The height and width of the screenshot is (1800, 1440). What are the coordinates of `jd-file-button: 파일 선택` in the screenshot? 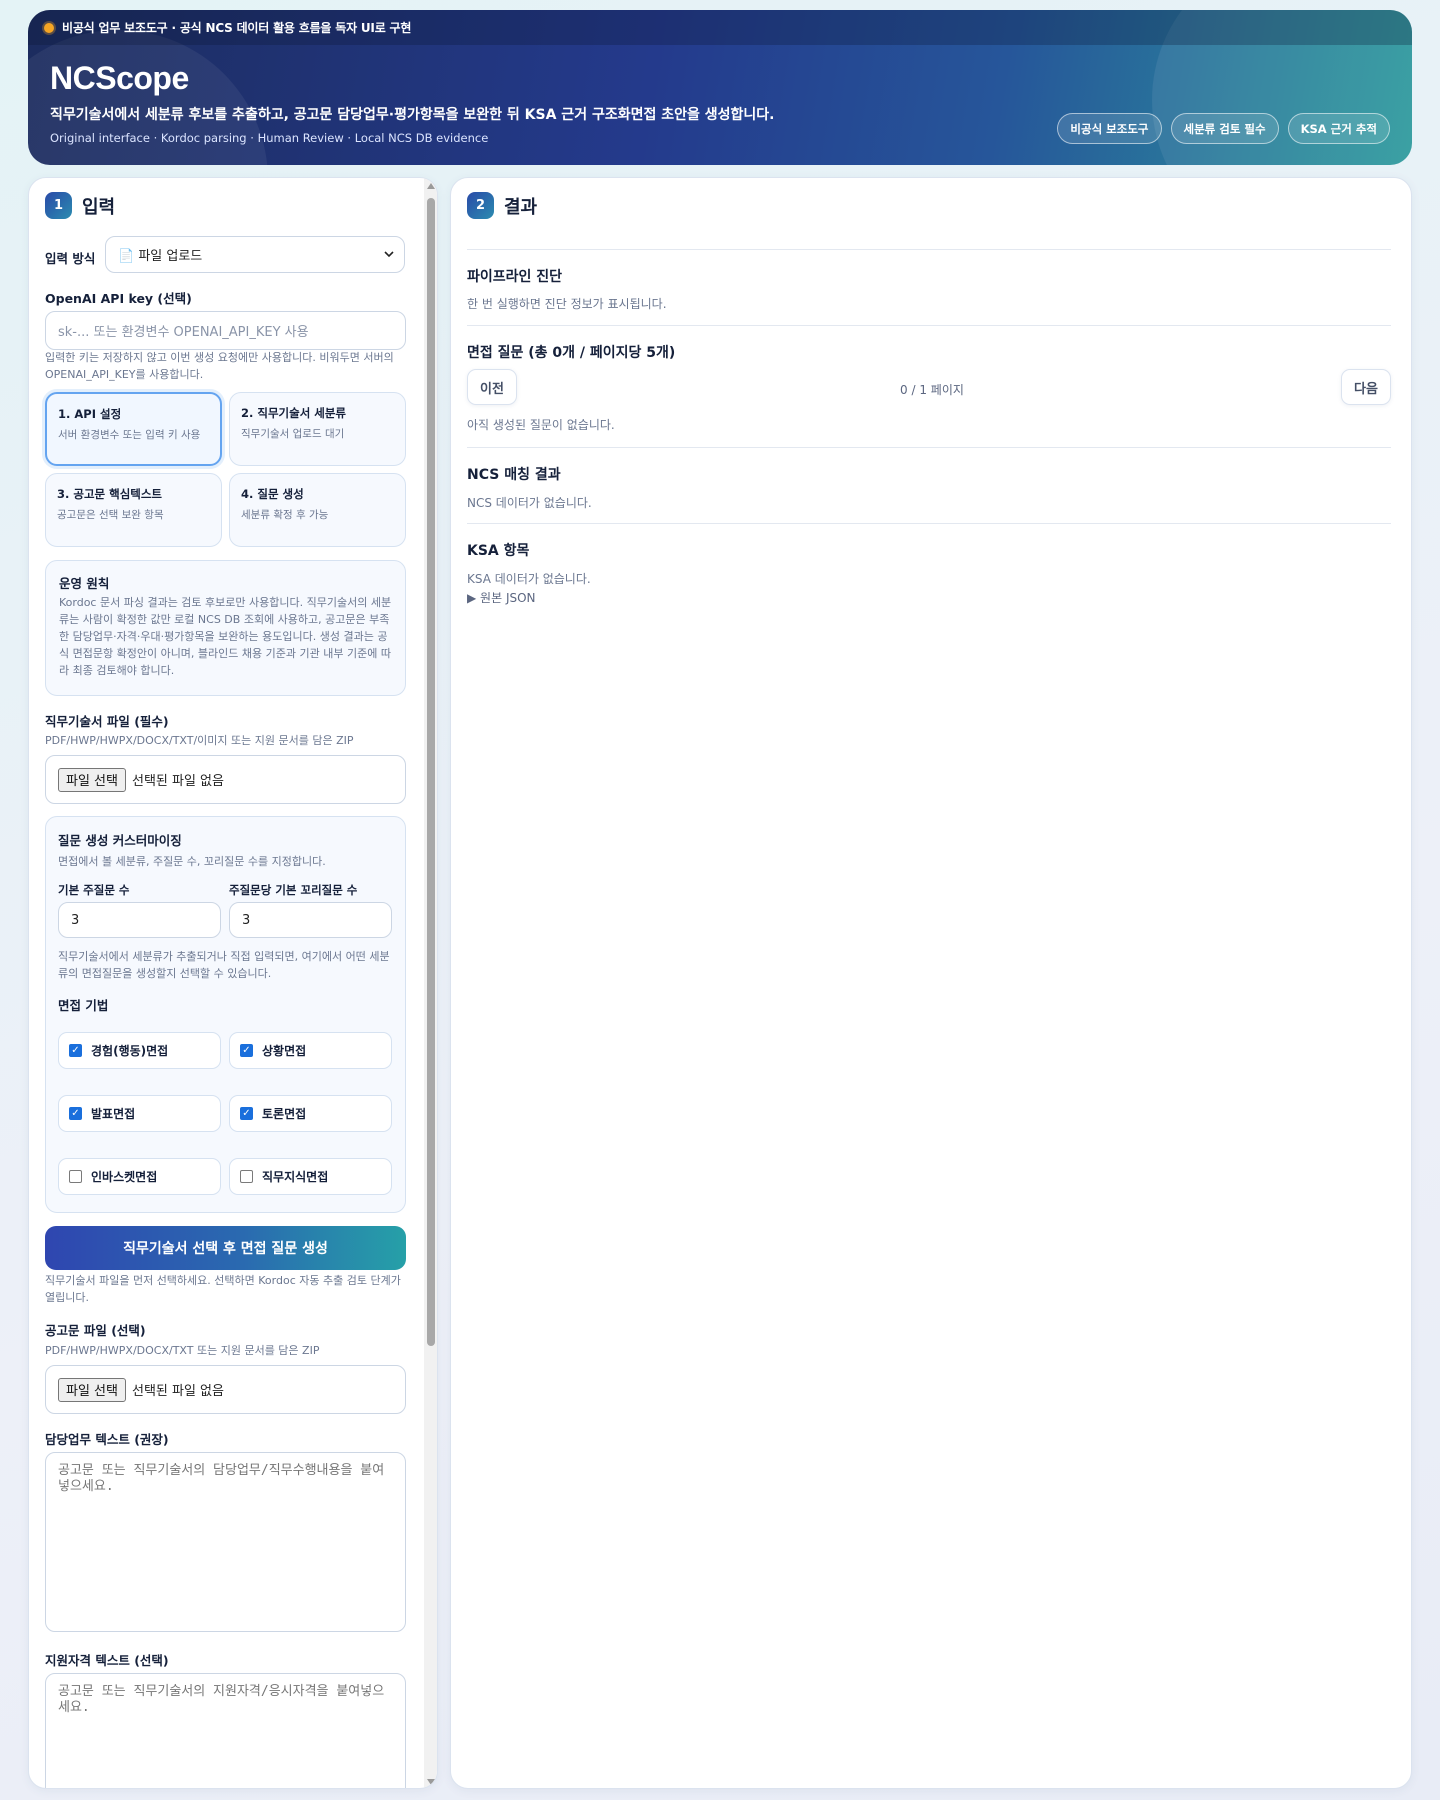 It's located at (92, 779).